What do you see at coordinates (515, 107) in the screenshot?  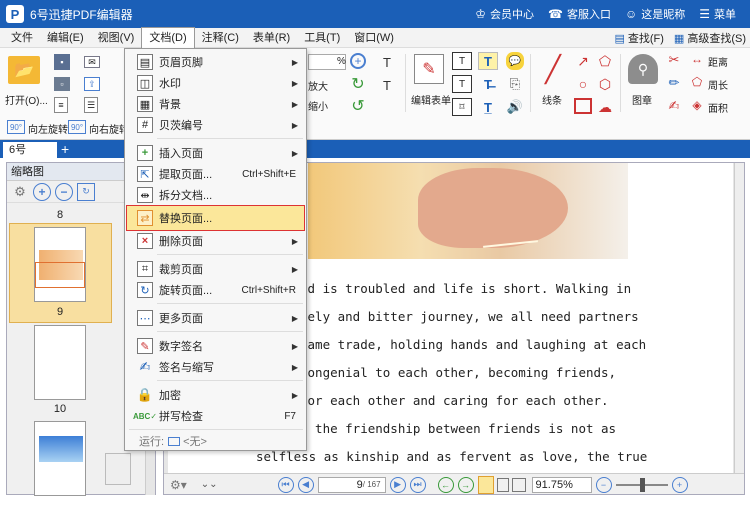 I see `sound-icon: 🔊` at bounding box center [515, 107].